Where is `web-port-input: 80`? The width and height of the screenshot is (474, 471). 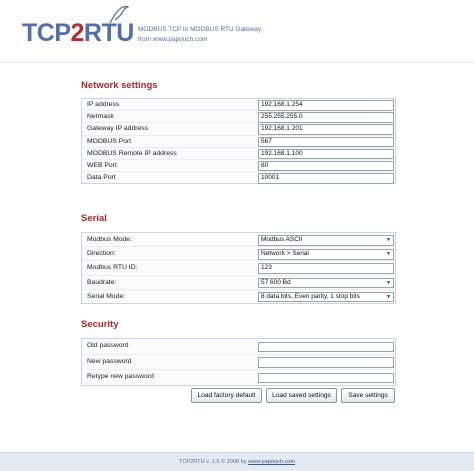
web-port-input: 80 is located at coordinates (326, 166).